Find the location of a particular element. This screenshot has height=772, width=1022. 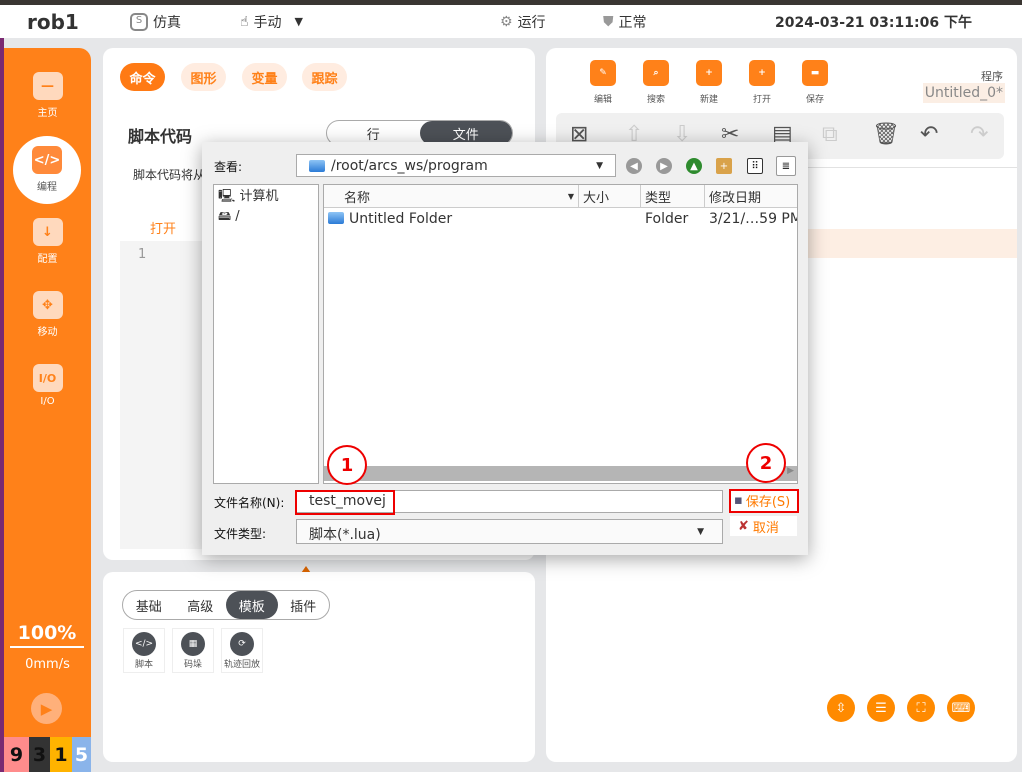

template-script: </> 脚本 is located at coordinates (144, 650).